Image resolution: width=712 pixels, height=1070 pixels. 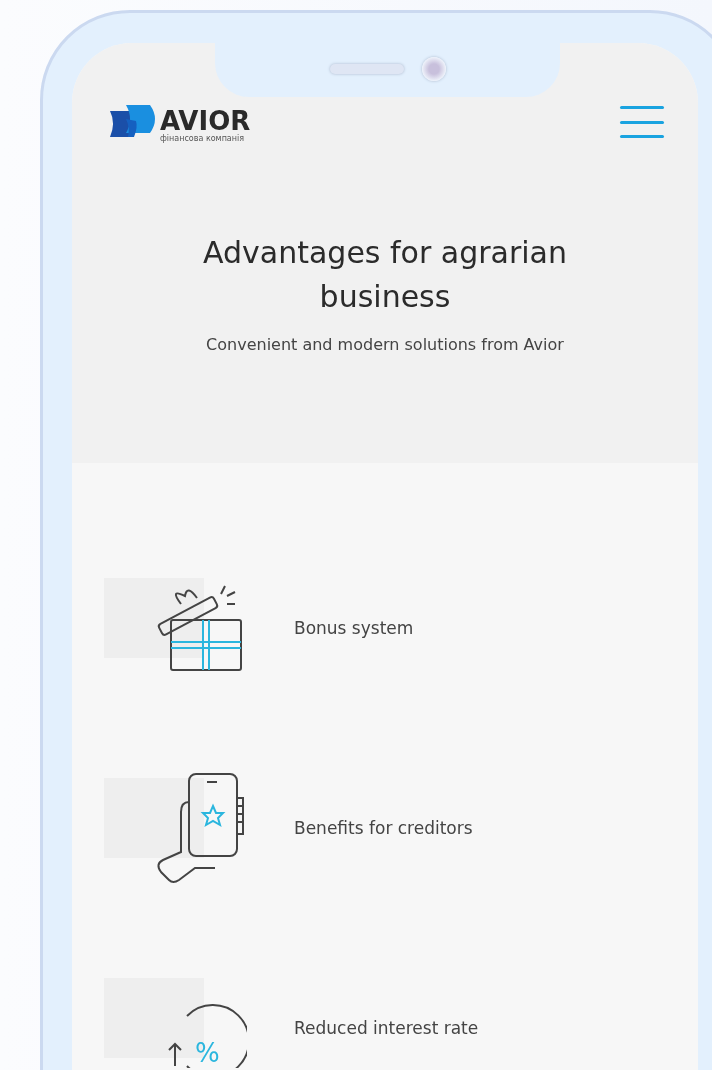 What do you see at coordinates (386, 1028) in the screenshot?
I see `advantage-label: Reduced interest rate` at bounding box center [386, 1028].